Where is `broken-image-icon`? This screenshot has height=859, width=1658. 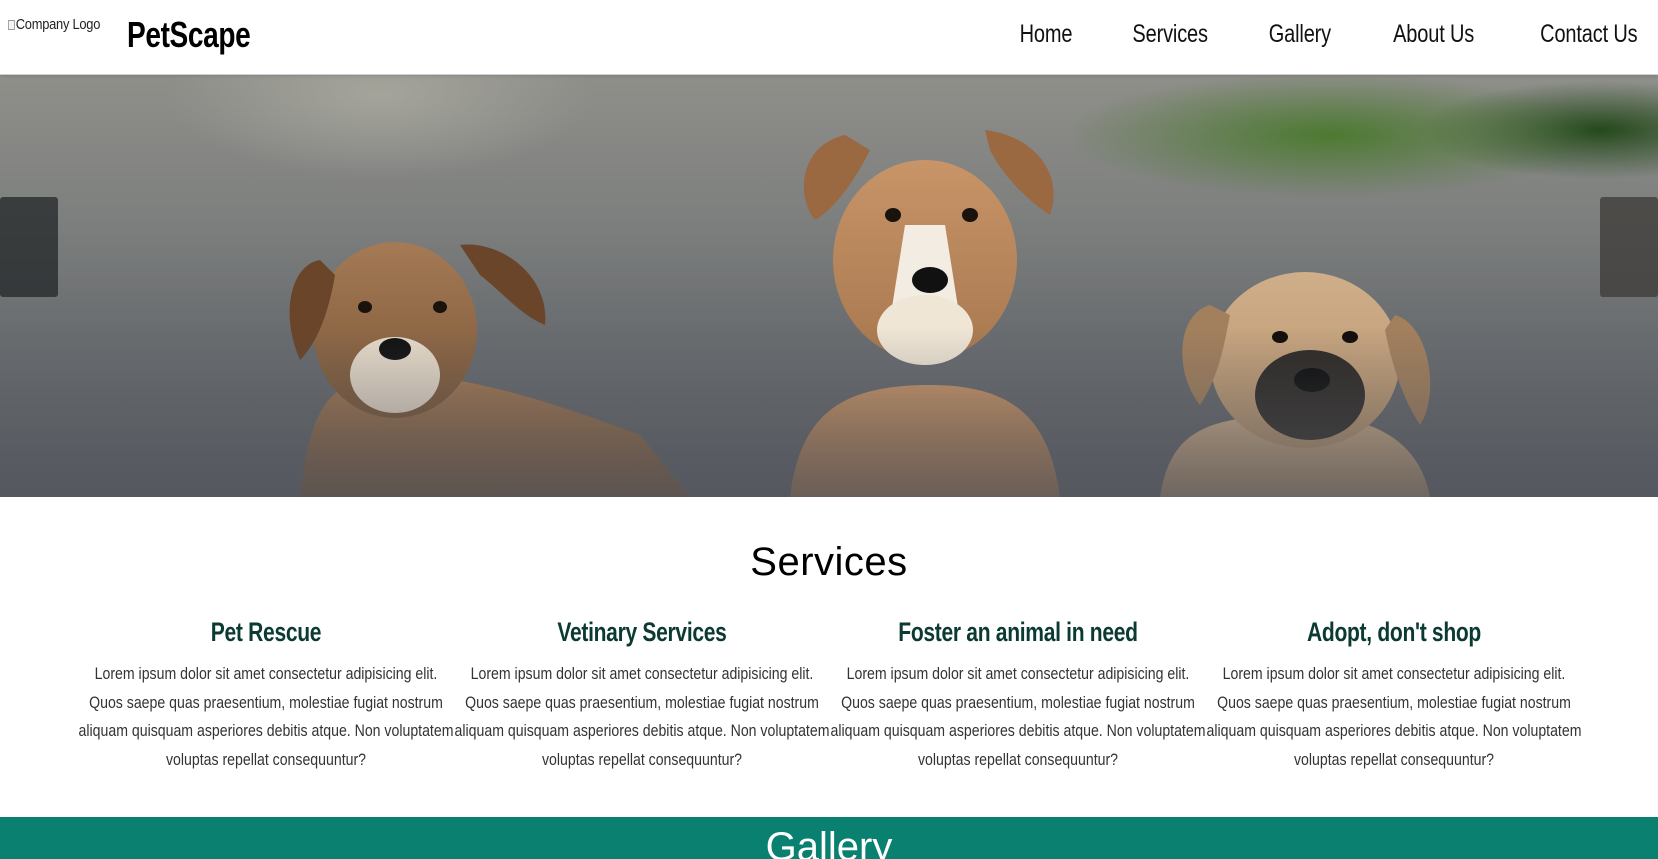
broken-image-icon is located at coordinates (11, 25).